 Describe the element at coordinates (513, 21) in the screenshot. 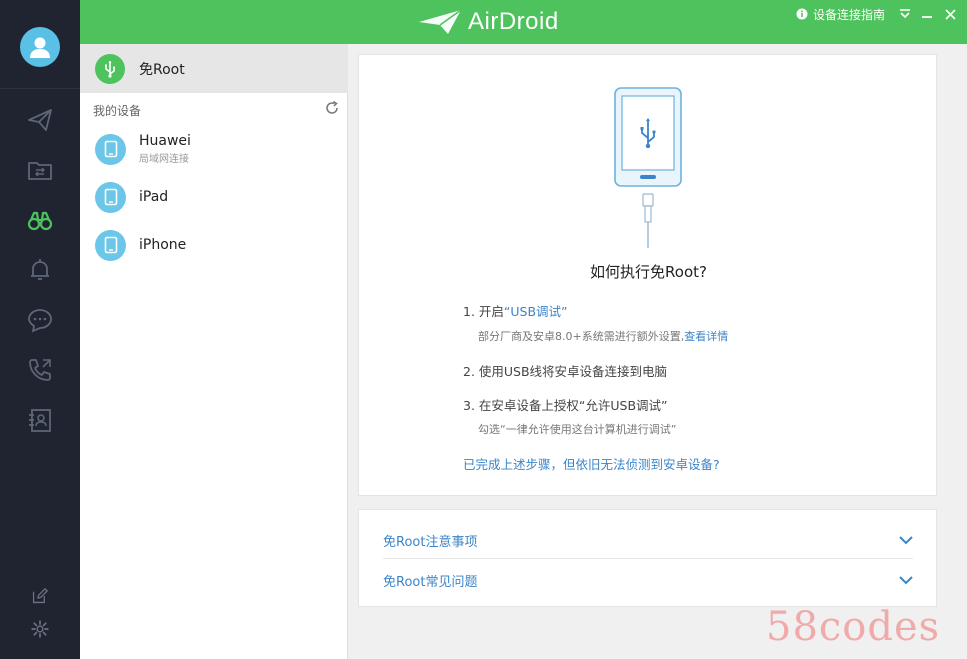

I see `app-logo-text: AirDroid` at that location.